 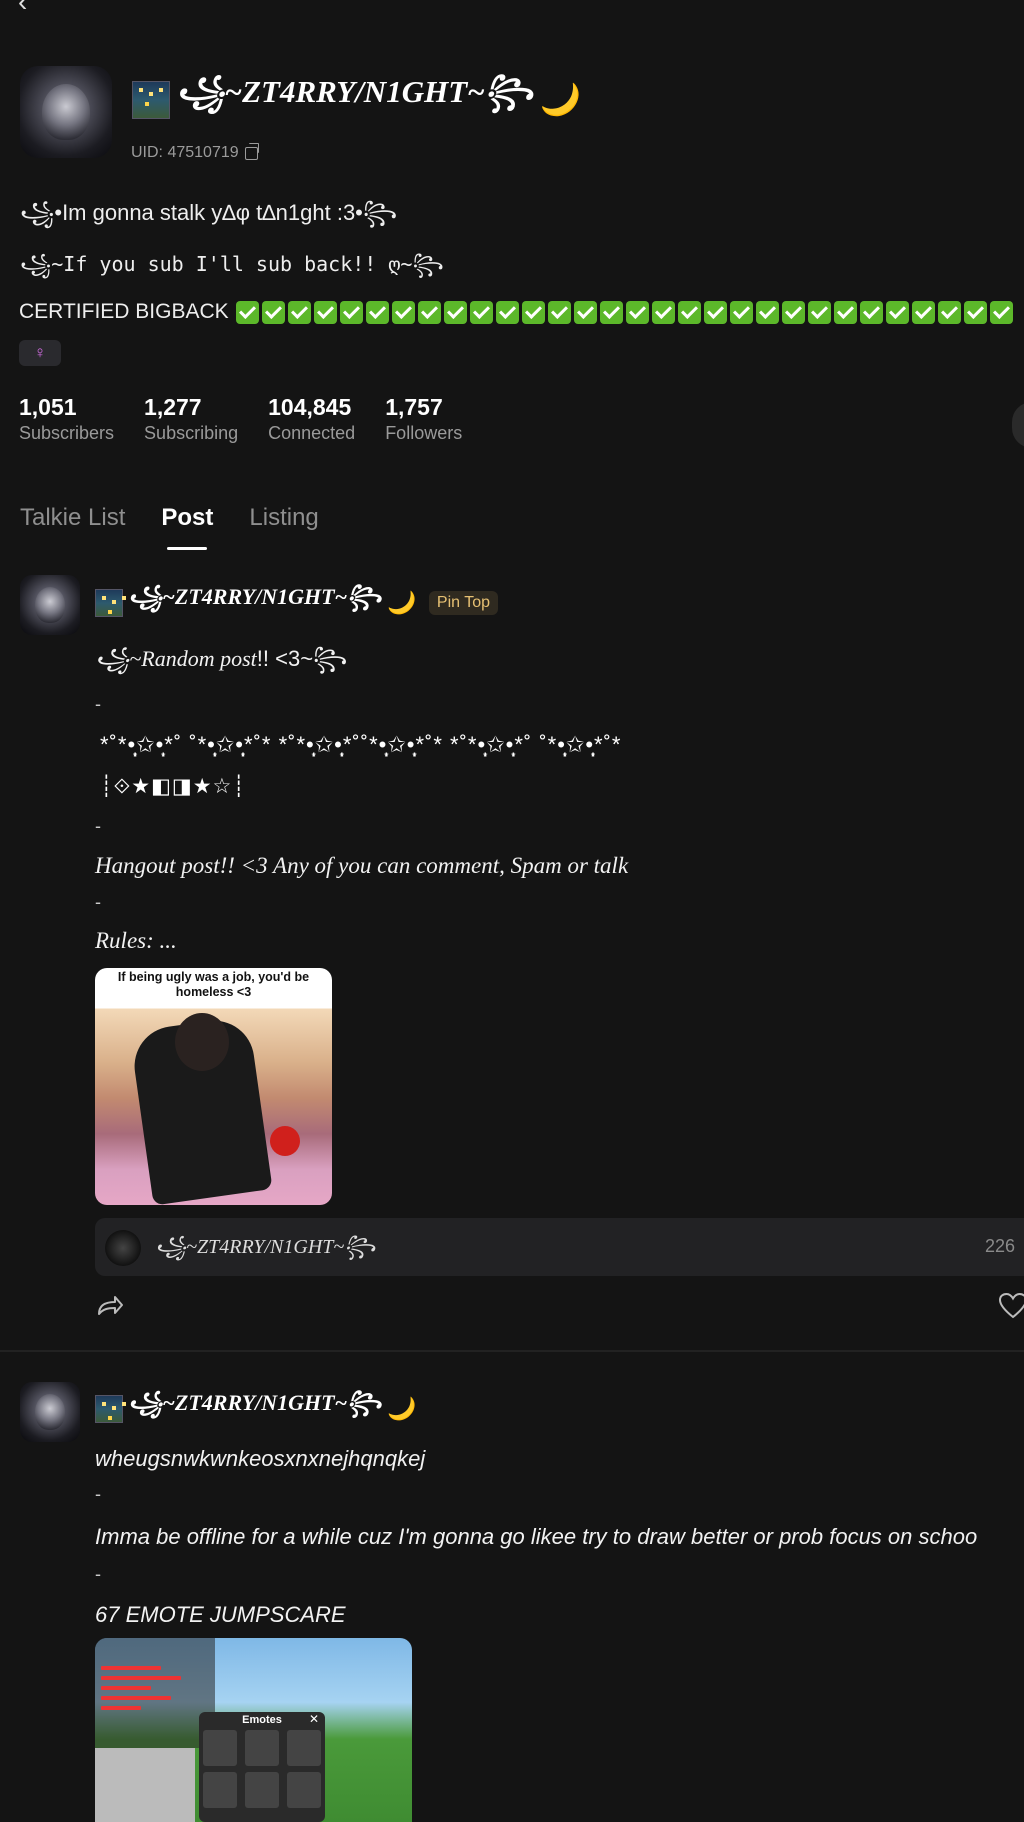 I want to click on emotes-title: Emotes, so click(x=262, y=1720).